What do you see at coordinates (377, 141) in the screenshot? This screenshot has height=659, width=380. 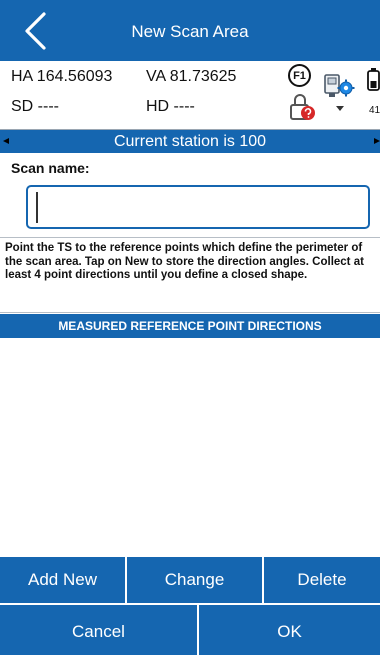 I see `arrow-right-icon` at bounding box center [377, 141].